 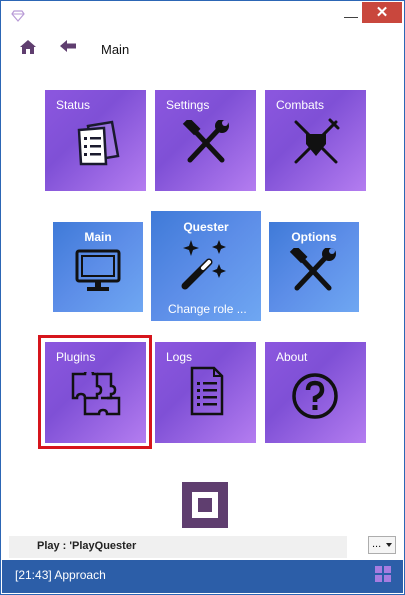 I want to click on title-bar: — ✕, so click(x=202, y=16).